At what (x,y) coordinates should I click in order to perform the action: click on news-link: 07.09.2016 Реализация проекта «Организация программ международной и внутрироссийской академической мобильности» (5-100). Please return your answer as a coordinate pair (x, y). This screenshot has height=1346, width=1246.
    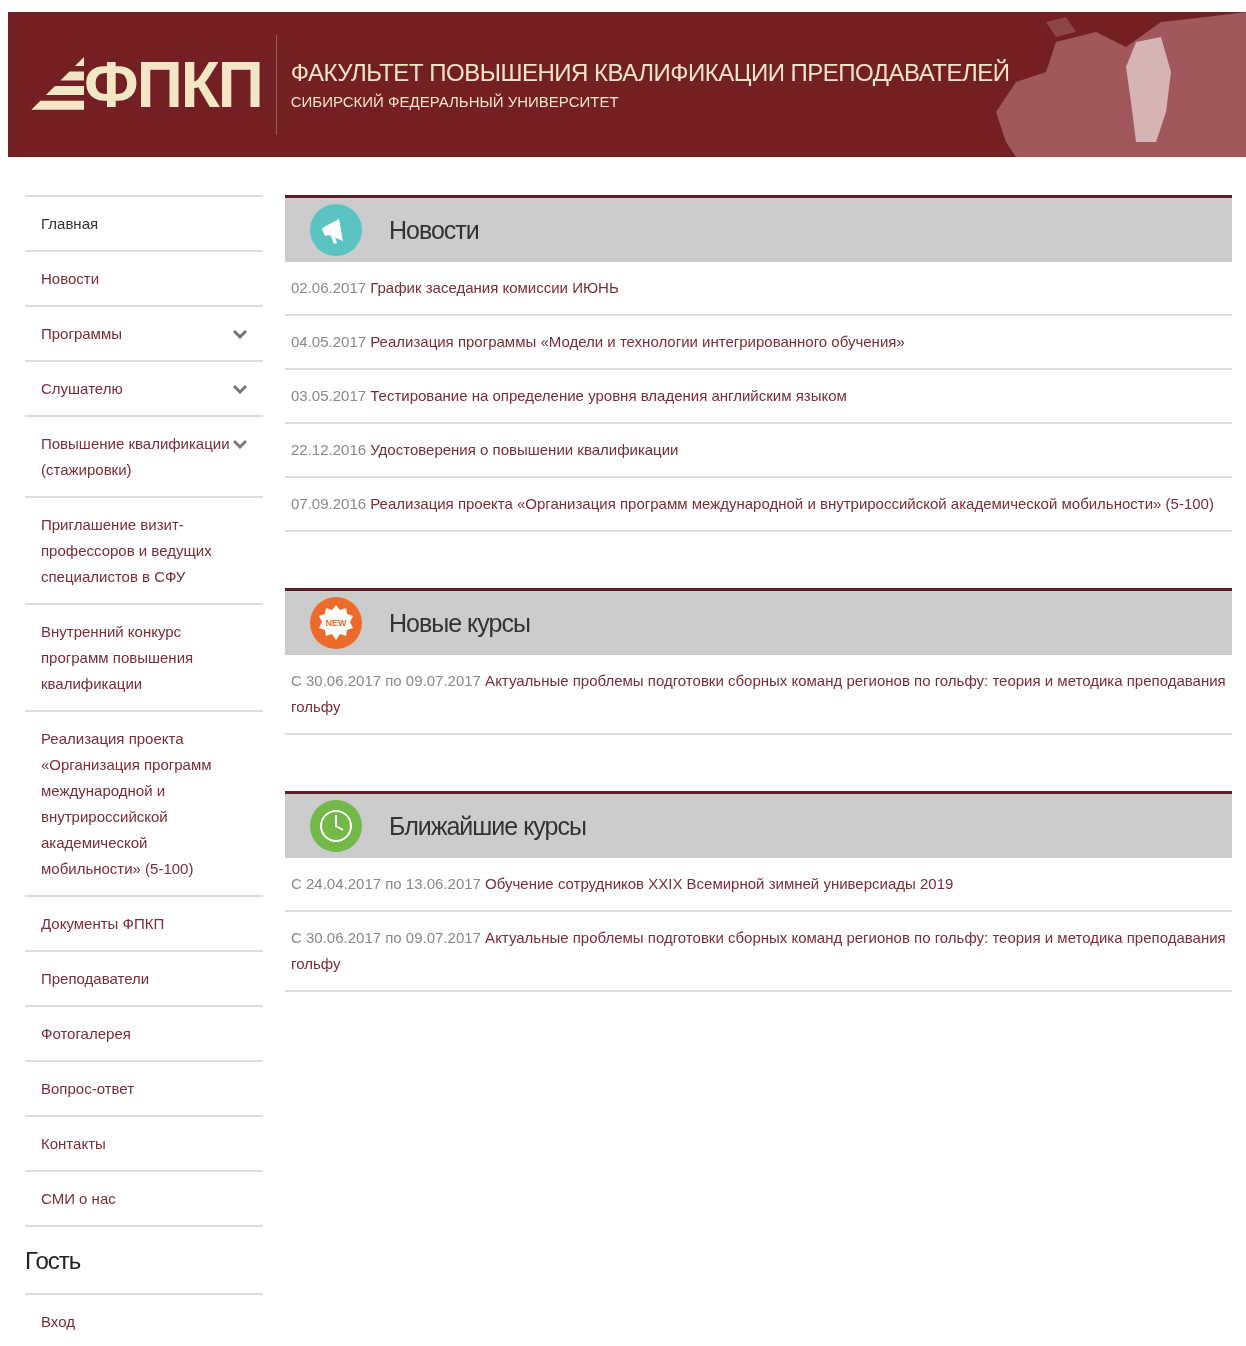
    Looking at the image, I should click on (758, 504).